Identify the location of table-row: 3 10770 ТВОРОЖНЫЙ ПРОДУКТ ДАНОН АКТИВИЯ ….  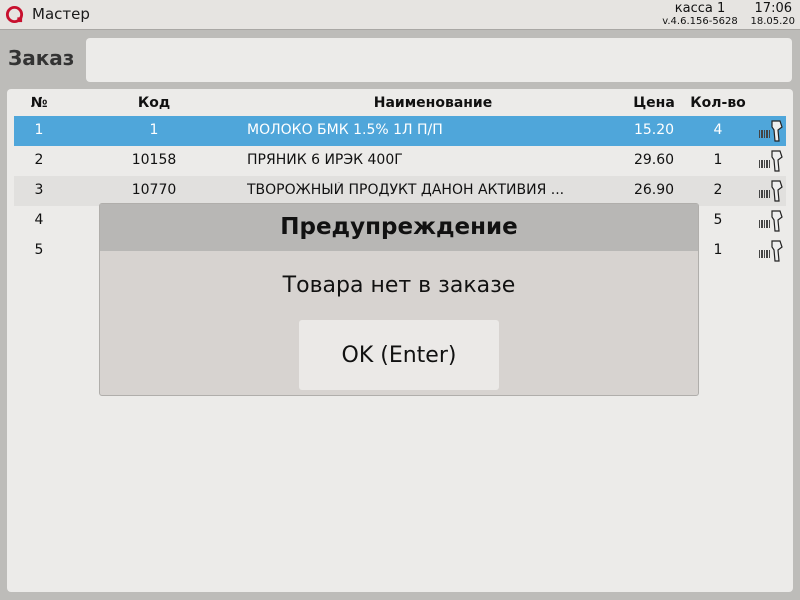
(400, 191).